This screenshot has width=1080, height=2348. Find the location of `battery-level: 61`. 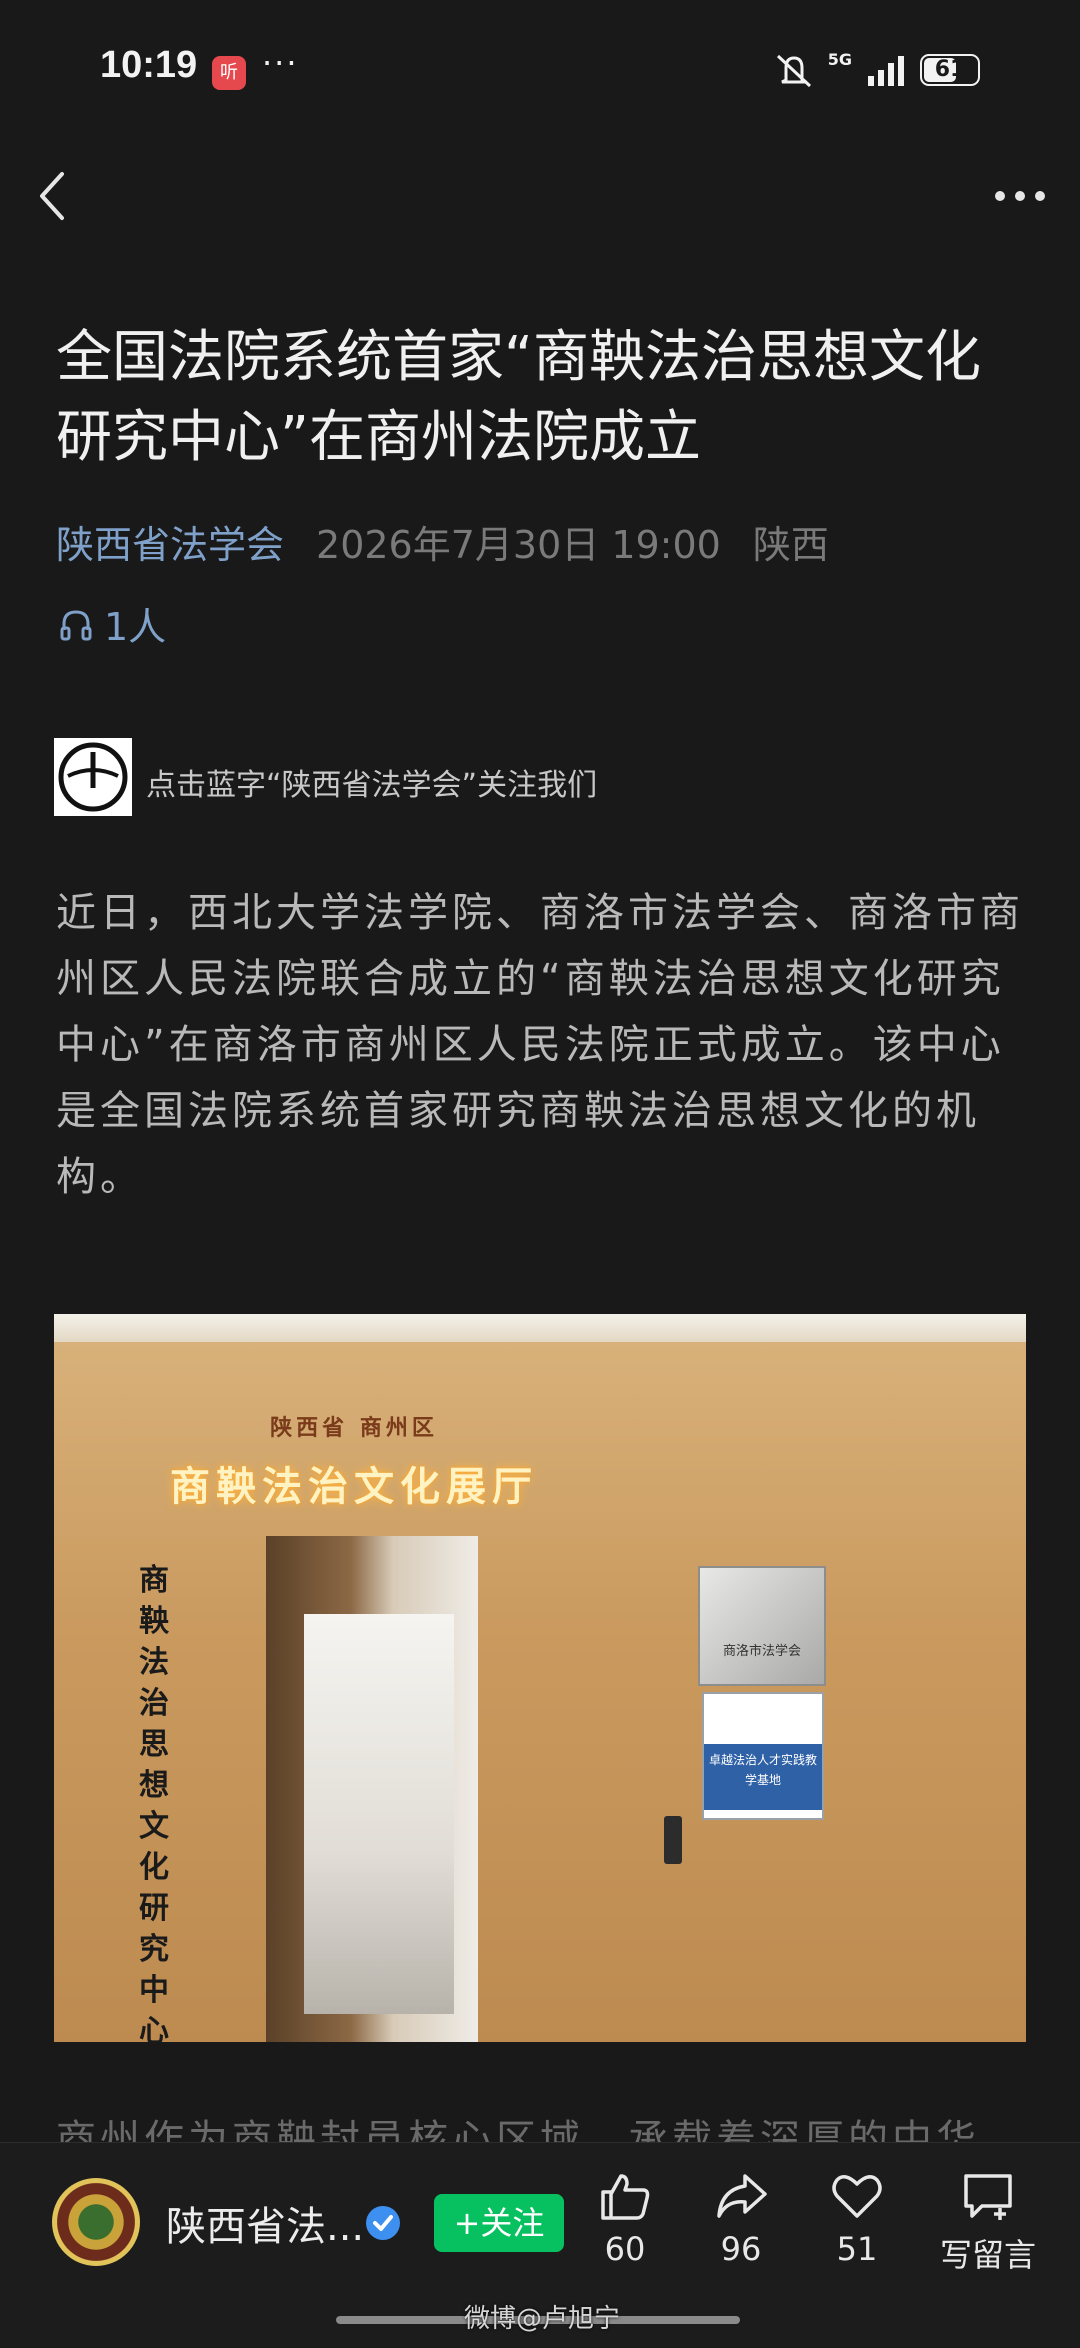

battery-level: 61 is located at coordinates (950, 69).